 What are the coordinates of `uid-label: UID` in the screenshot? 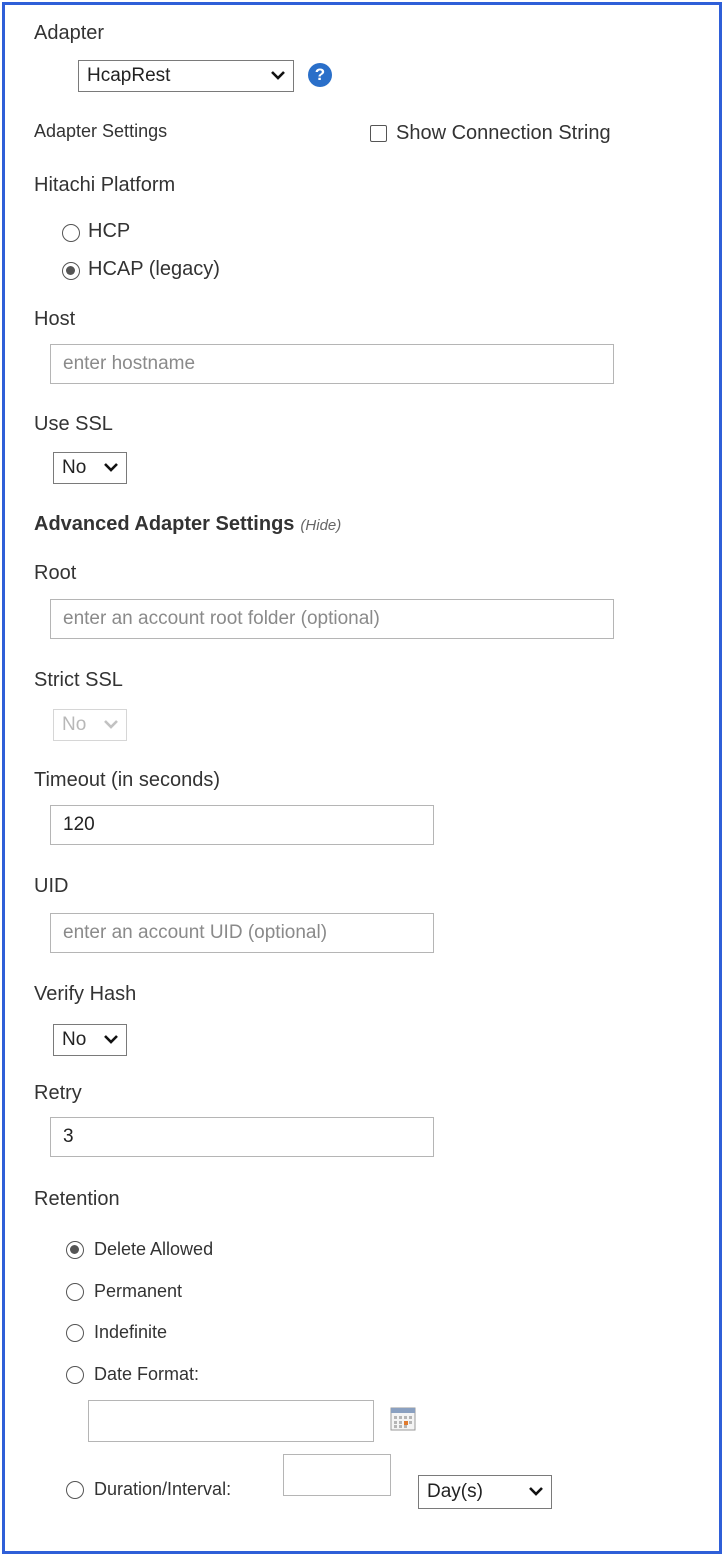 It's located at (51, 886).